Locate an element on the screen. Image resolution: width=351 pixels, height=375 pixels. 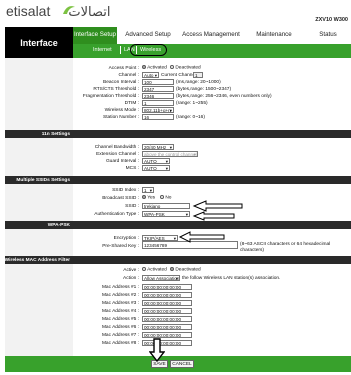
label-mac-active: Active : is located at coordinates (131, 270).